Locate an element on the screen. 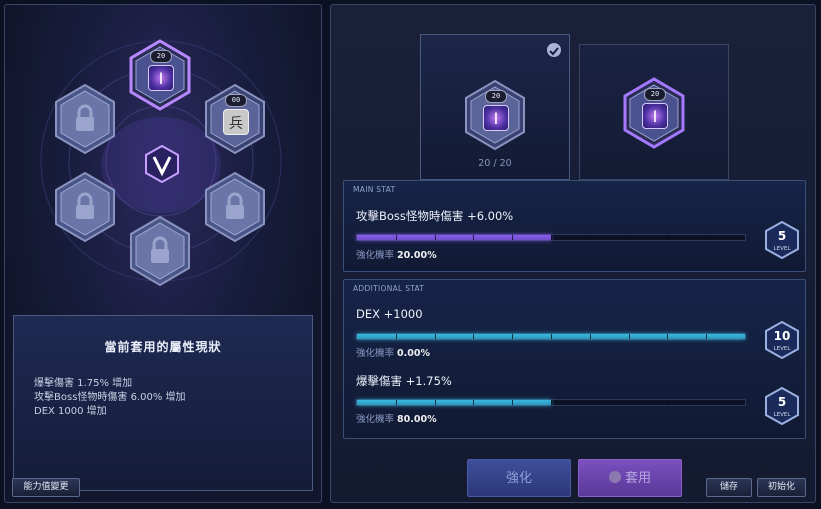 This screenshot has height=509, width=821. rune-node-upper-right: 00 兵 is located at coordinates (235, 119).